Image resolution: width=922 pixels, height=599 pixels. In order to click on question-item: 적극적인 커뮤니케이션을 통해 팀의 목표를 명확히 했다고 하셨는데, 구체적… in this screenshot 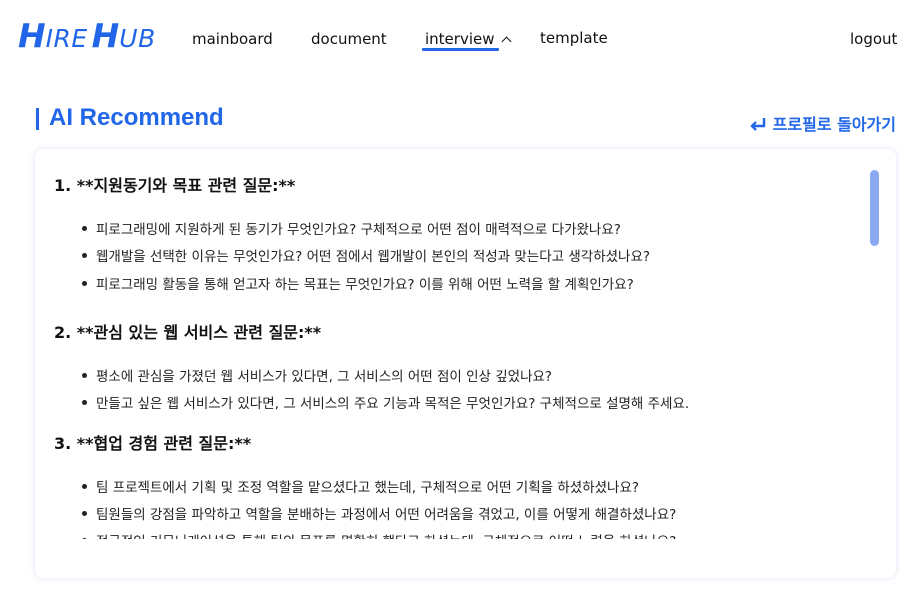, I will do `click(379, 534)`.